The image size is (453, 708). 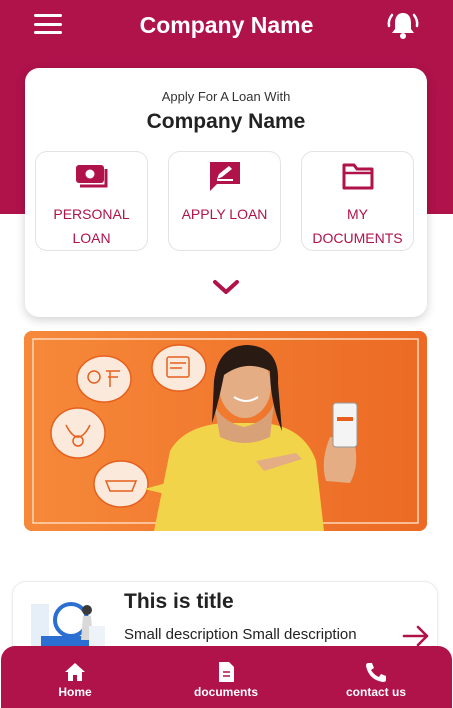 What do you see at coordinates (226, 121) in the screenshot?
I see `card-title: Company Name` at bounding box center [226, 121].